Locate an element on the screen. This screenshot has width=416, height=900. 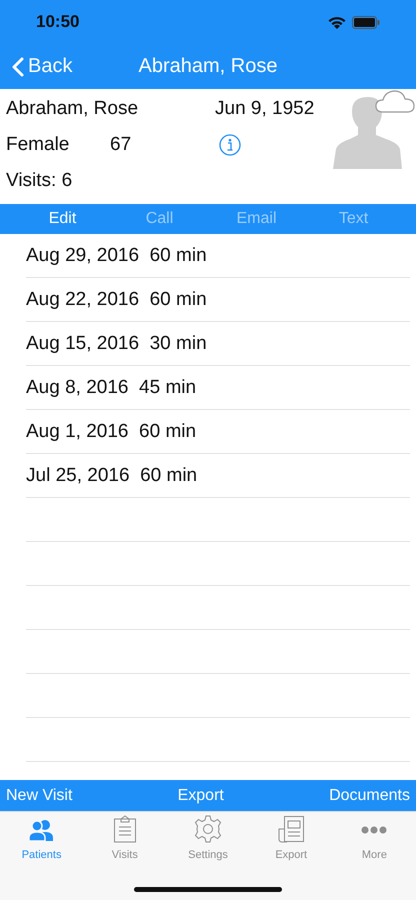
patient-age: 67 is located at coordinates (121, 145).